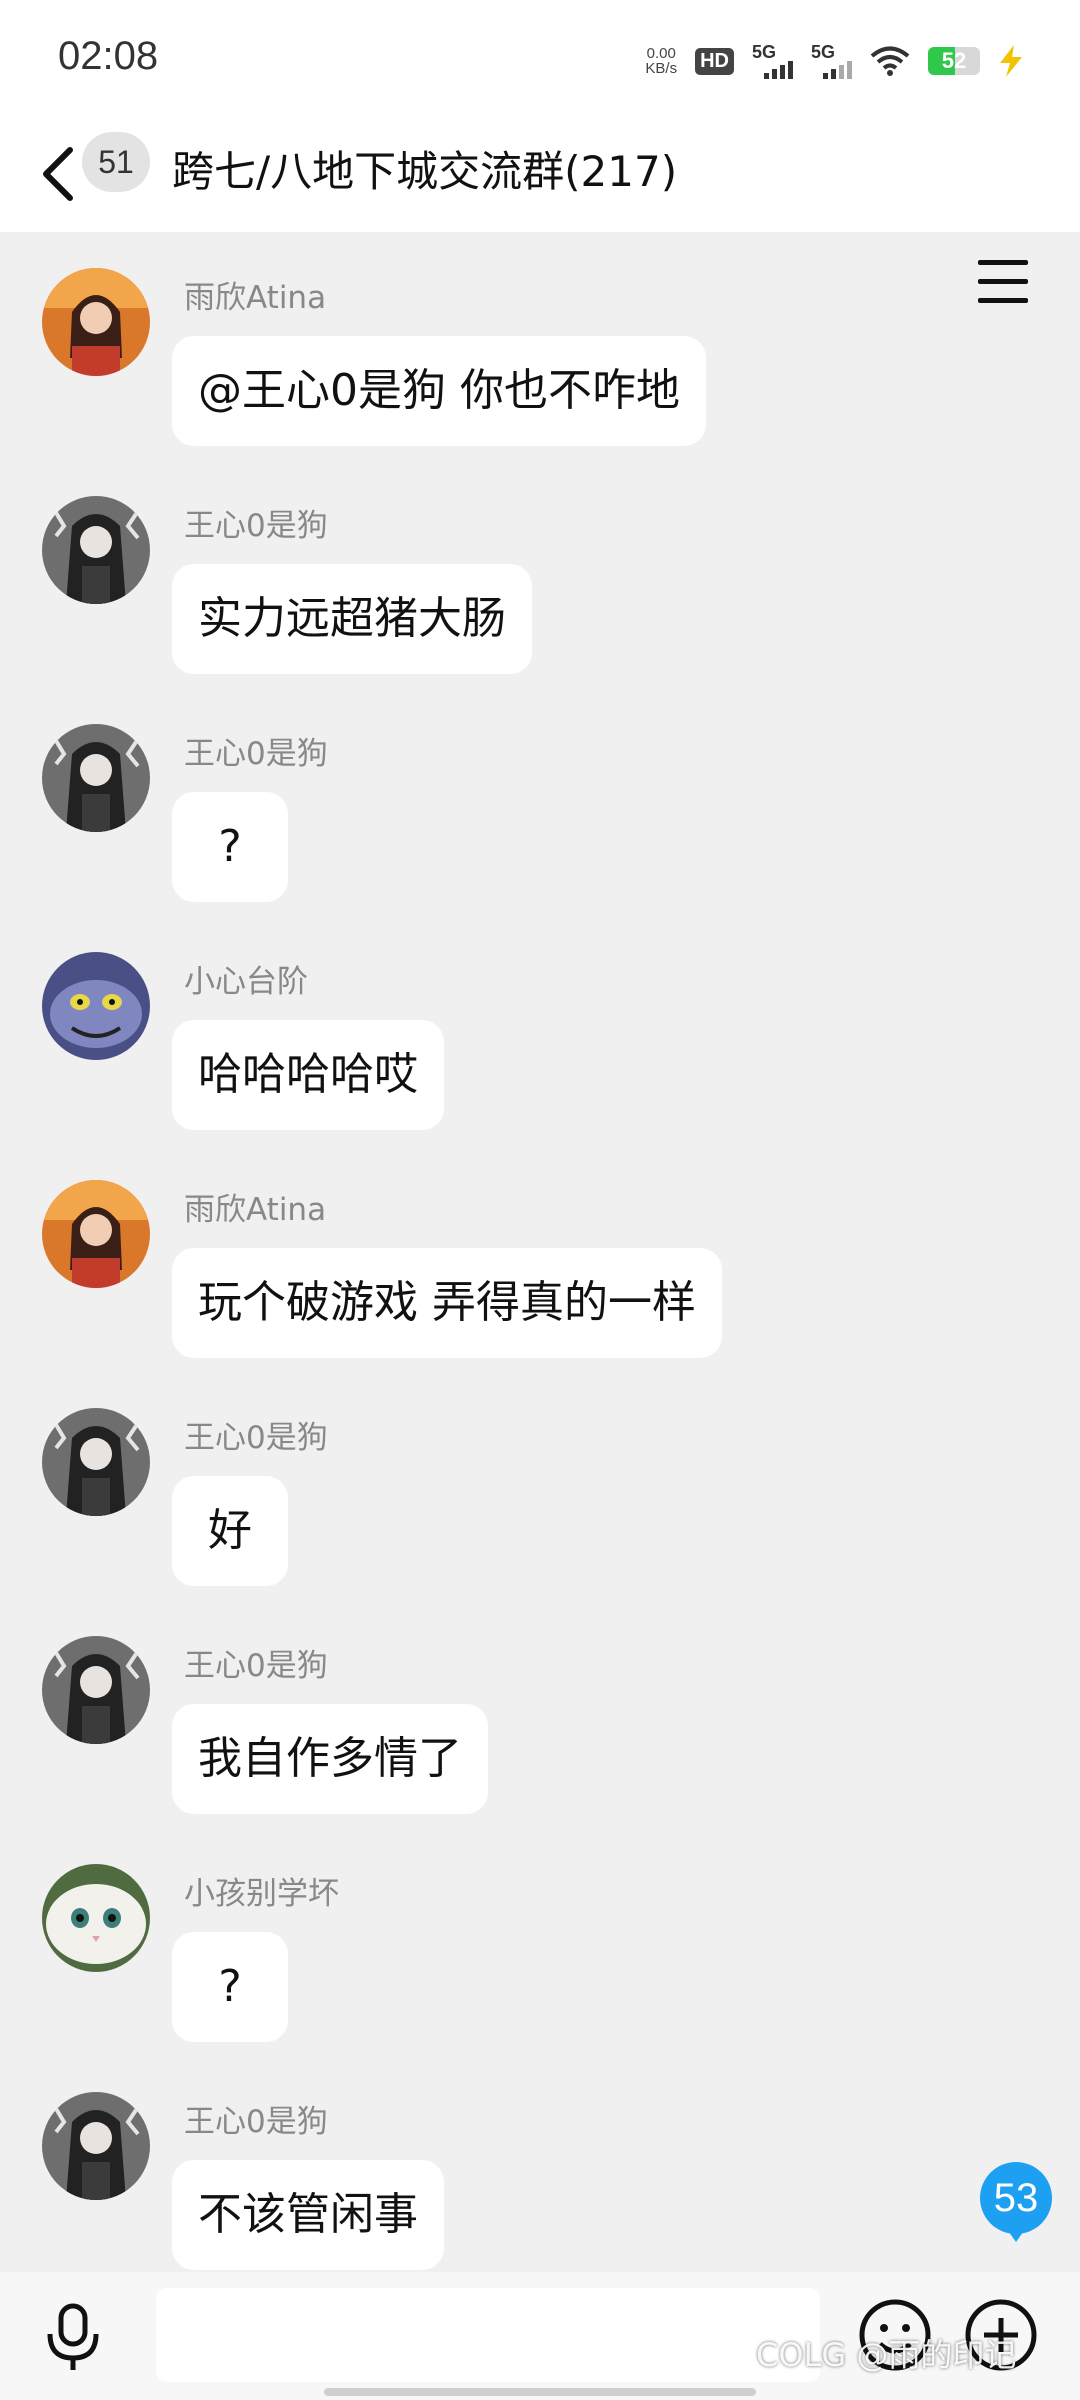  I want to click on message-item: 小心台阶 哈哈哈哈哎, so click(540, 1030).